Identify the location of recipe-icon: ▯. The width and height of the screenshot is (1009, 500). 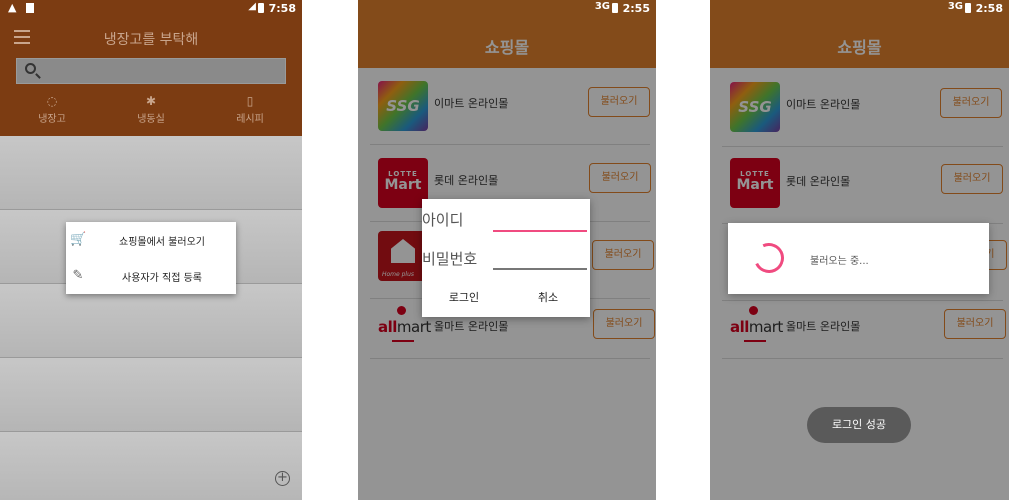
(250, 101).